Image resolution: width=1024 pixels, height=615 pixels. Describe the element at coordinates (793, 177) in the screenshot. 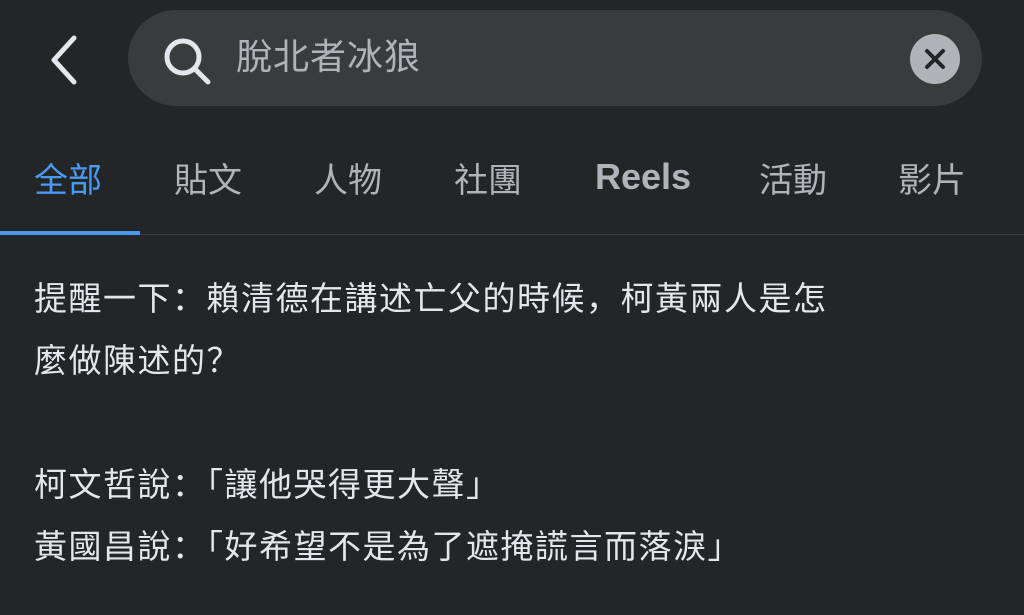

I see `tab-events: 活動` at that location.